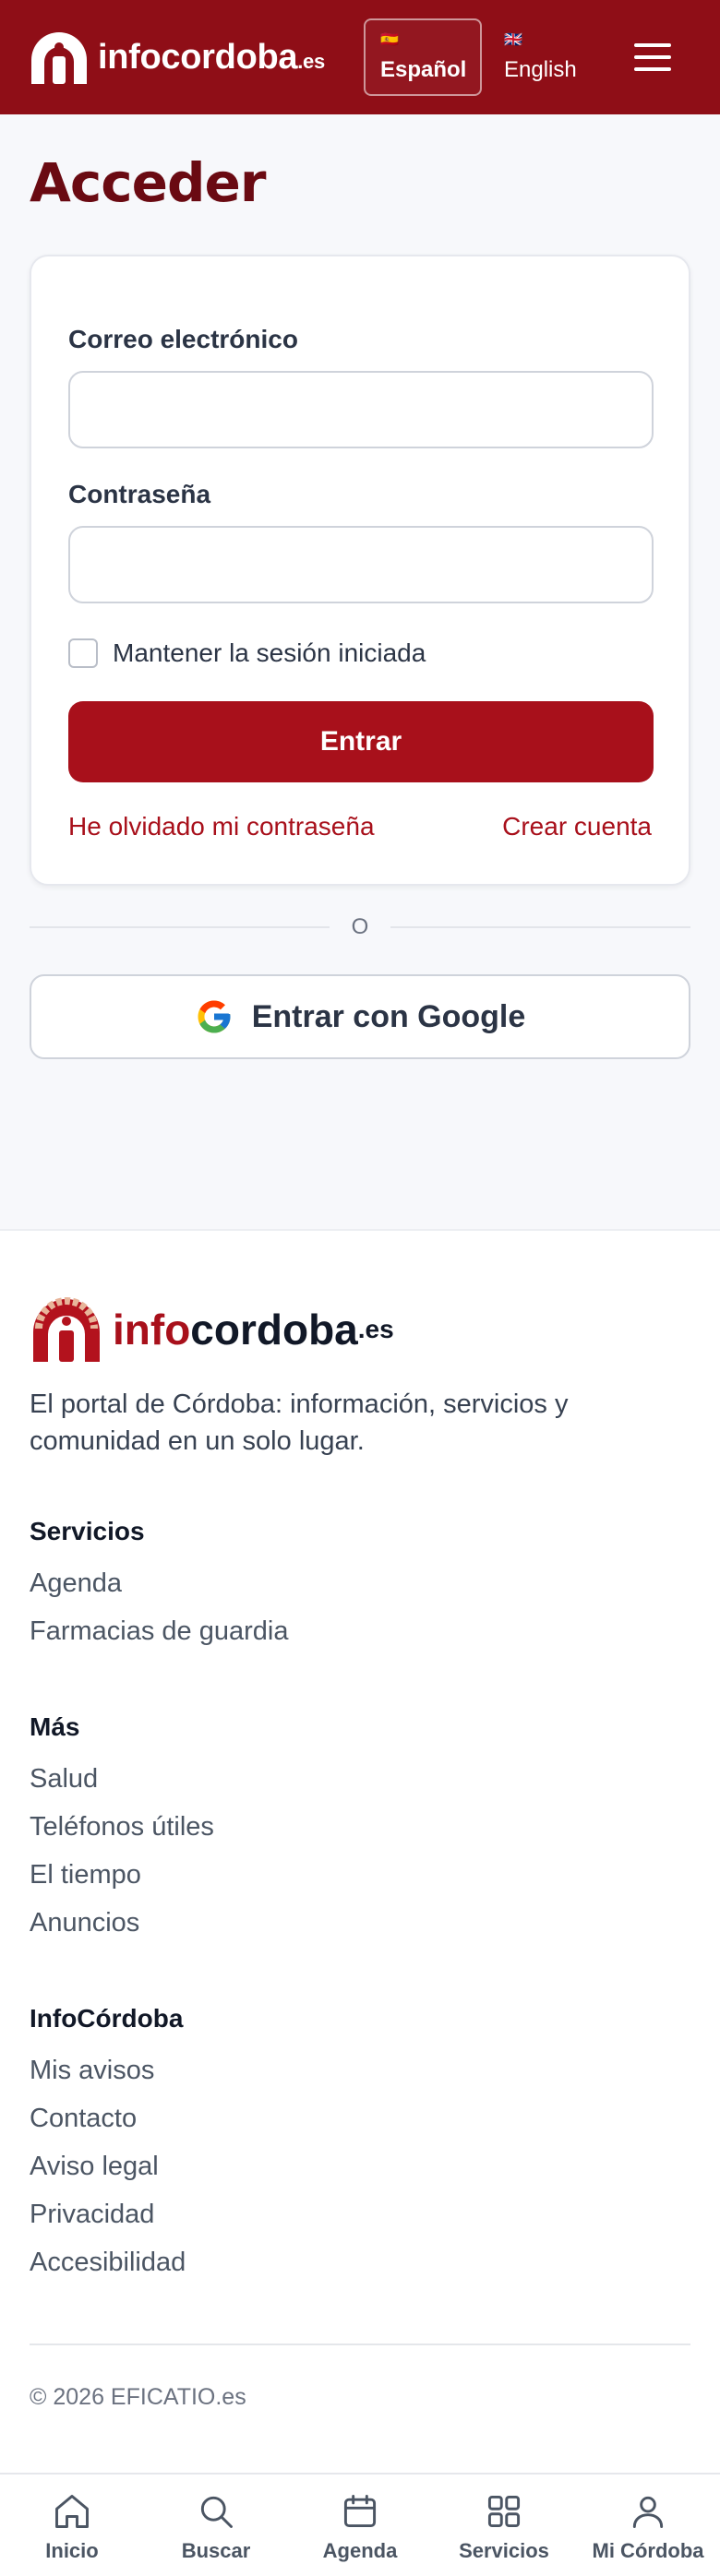  I want to click on footer-heading-servicios: Servicios, so click(87, 1531).